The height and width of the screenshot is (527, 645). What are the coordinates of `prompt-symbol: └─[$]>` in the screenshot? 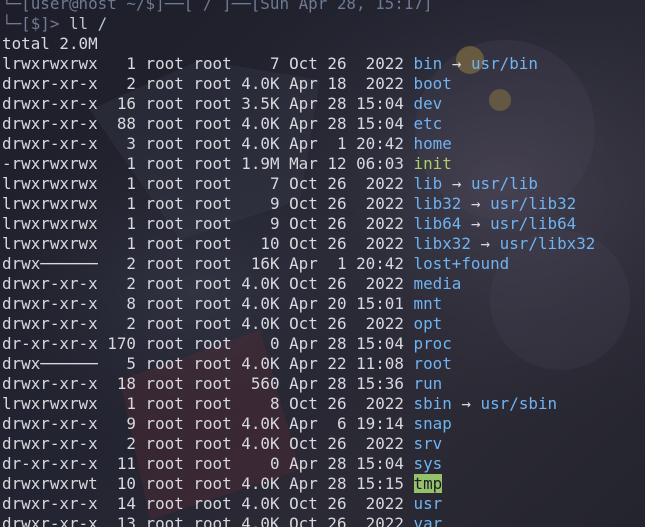 It's located at (31, 23).